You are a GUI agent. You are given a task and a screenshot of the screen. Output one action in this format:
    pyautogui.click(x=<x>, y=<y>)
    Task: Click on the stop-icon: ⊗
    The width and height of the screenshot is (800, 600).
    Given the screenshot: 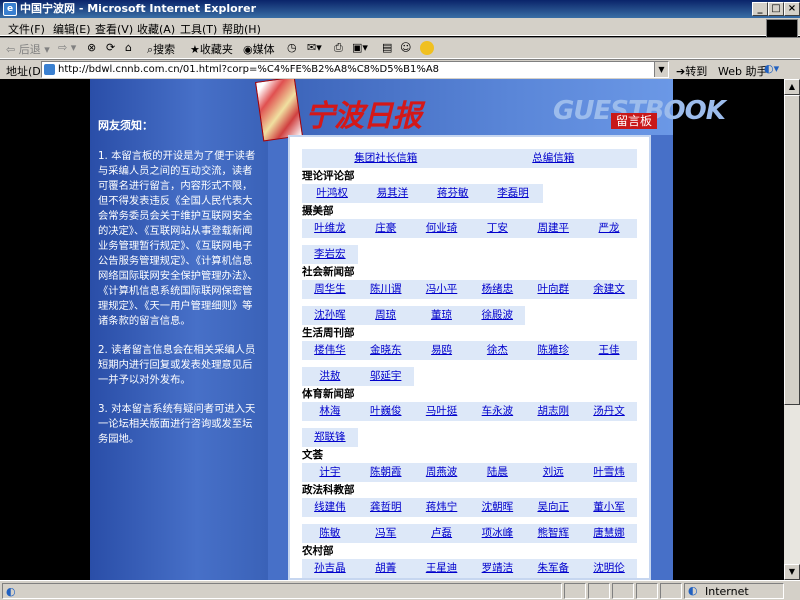 What is the action you would take?
    pyautogui.click(x=91, y=47)
    